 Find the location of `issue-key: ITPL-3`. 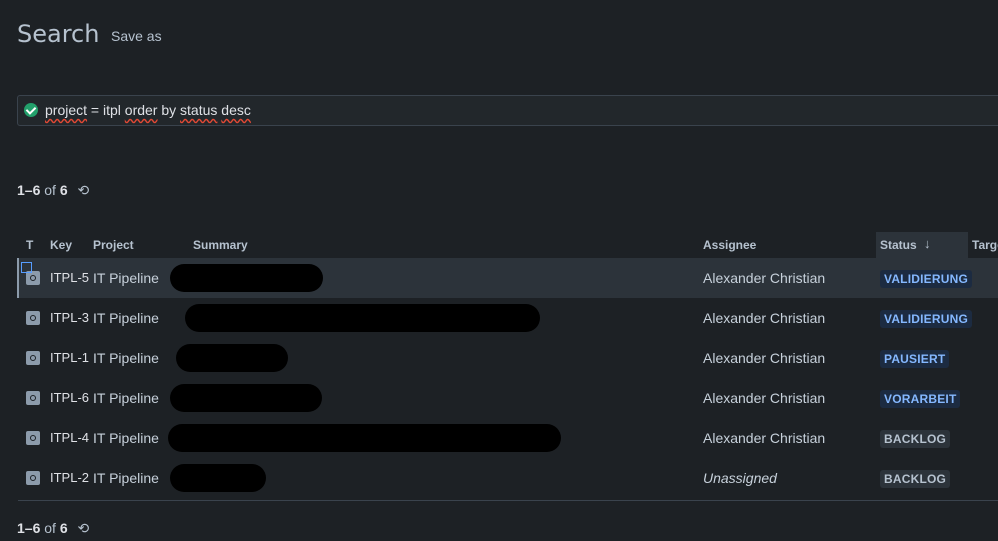

issue-key: ITPL-3 is located at coordinates (69, 317).